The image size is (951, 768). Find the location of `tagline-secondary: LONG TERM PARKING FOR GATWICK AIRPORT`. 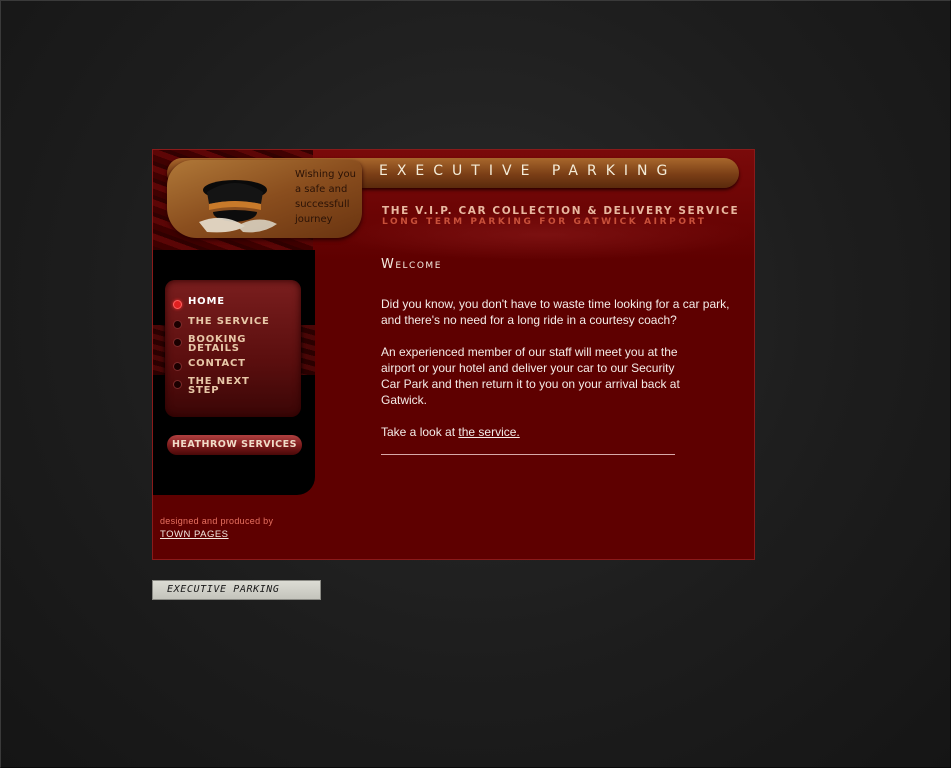

tagline-secondary: LONG TERM PARKING FOR GATWICK AIRPORT is located at coordinates (544, 222).